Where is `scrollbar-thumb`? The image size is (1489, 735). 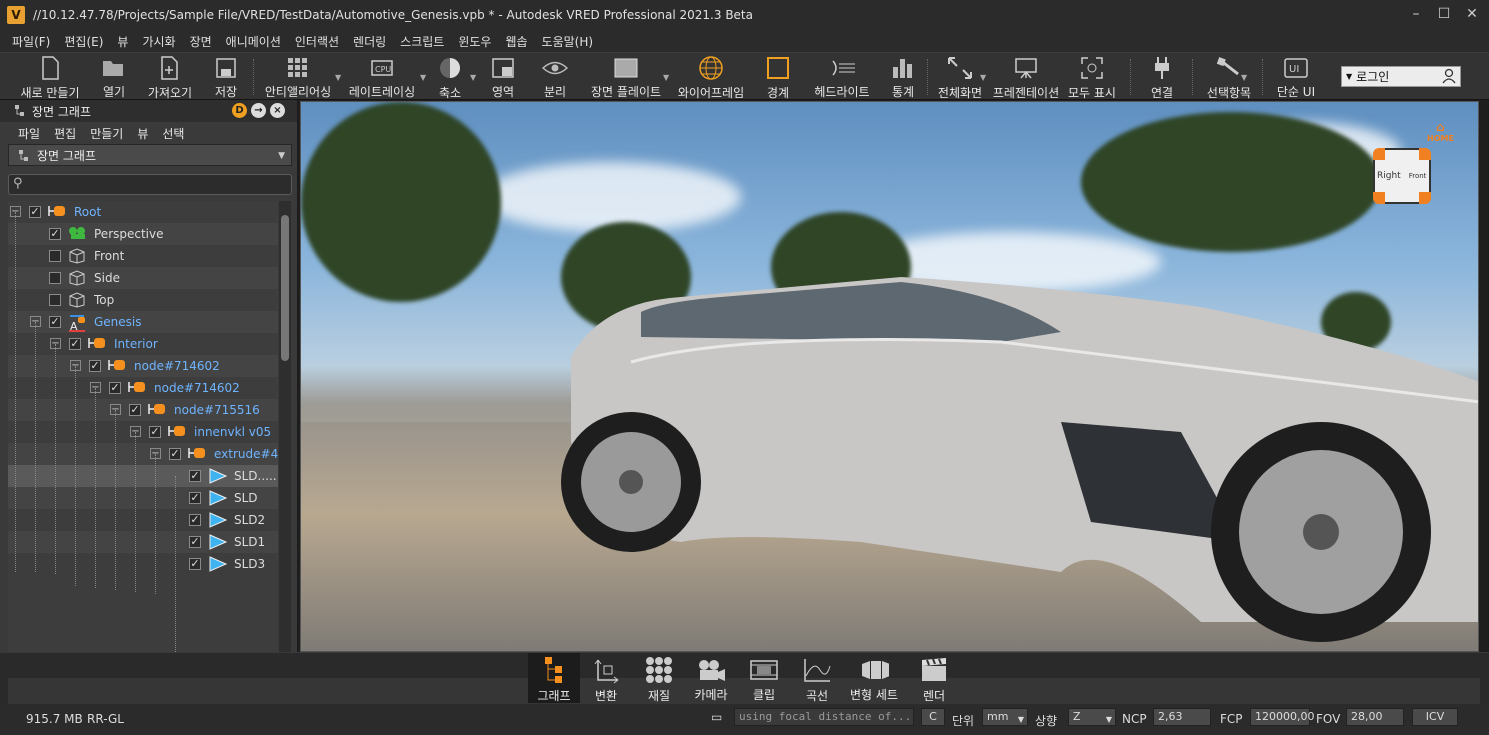
scrollbar-thumb is located at coordinates (285, 288).